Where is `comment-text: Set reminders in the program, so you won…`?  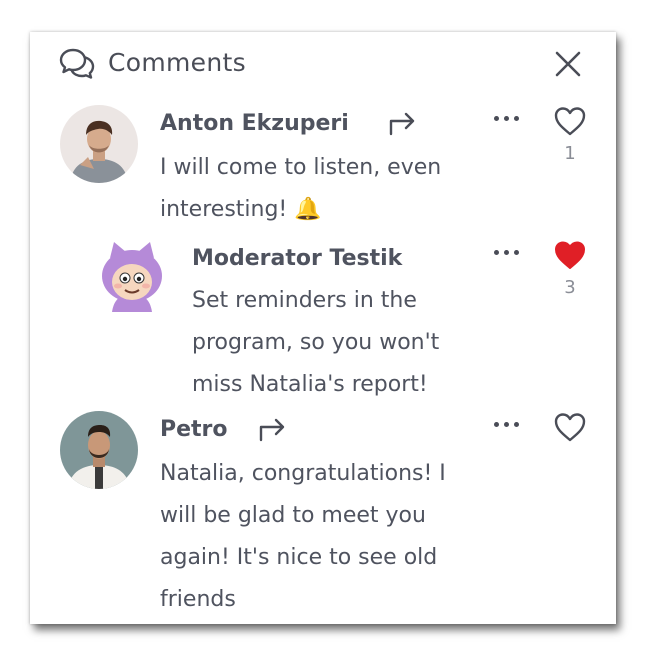 comment-text: Set reminders in the program, so you won… is located at coordinates (316, 342).